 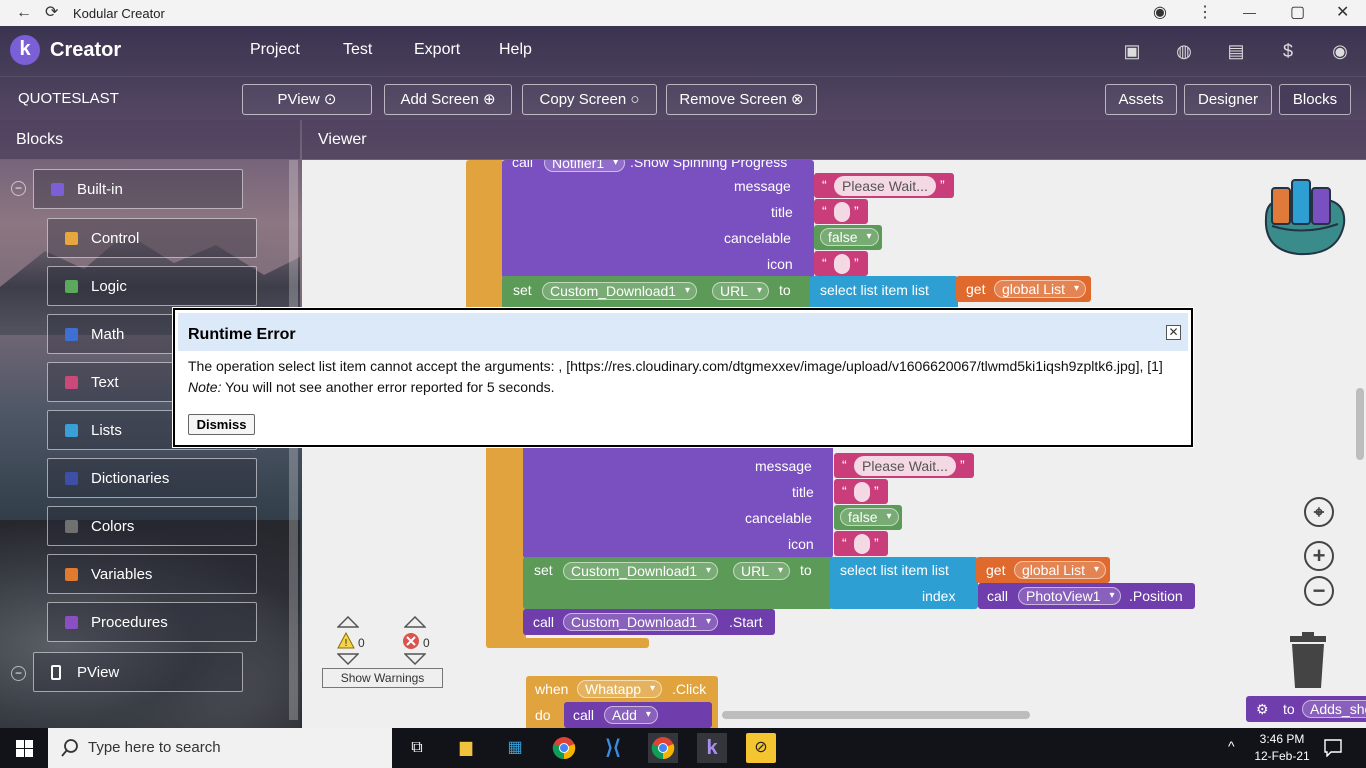 What do you see at coordinates (613, 748) in the screenshot?
I see `vscode-icon: ⟩⟨` at bounding box center [613, 748].